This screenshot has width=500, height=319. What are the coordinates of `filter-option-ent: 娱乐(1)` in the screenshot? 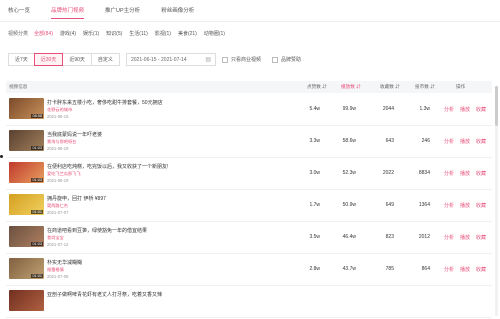 It's located at (91, 33).